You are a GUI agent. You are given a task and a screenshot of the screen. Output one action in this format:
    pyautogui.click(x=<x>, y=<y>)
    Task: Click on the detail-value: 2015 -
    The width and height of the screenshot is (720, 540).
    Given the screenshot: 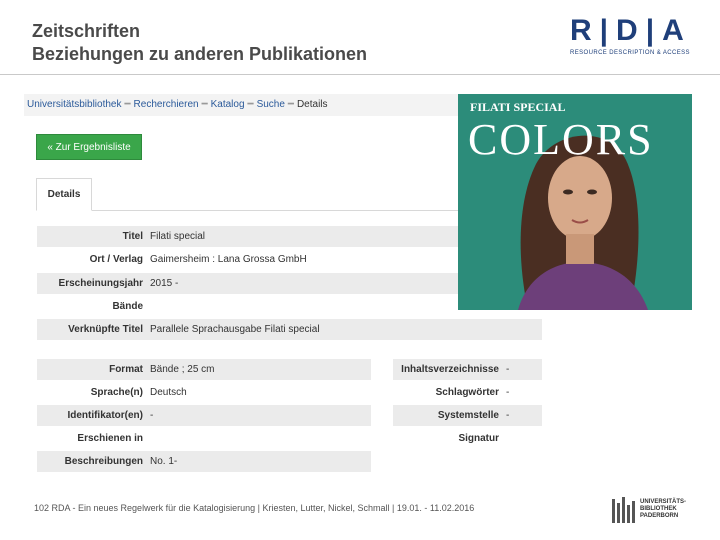 What is the action you would take?
    pyautogui.click(x=164, y=283)
    